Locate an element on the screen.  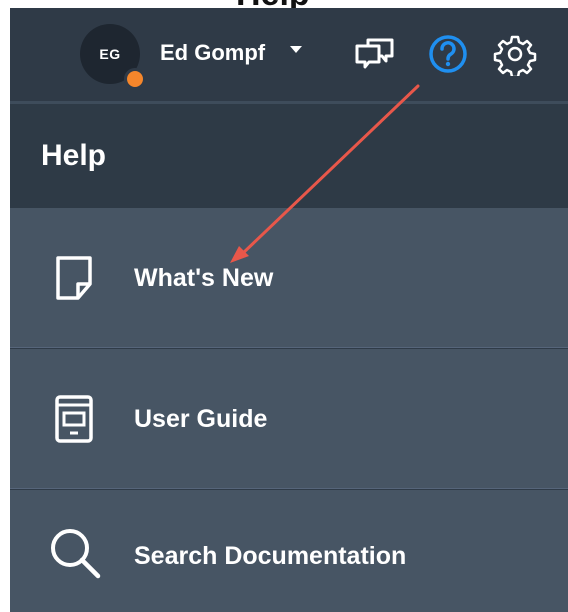
menu-item-label: Search Documentation is located at coordinates (270, 556).